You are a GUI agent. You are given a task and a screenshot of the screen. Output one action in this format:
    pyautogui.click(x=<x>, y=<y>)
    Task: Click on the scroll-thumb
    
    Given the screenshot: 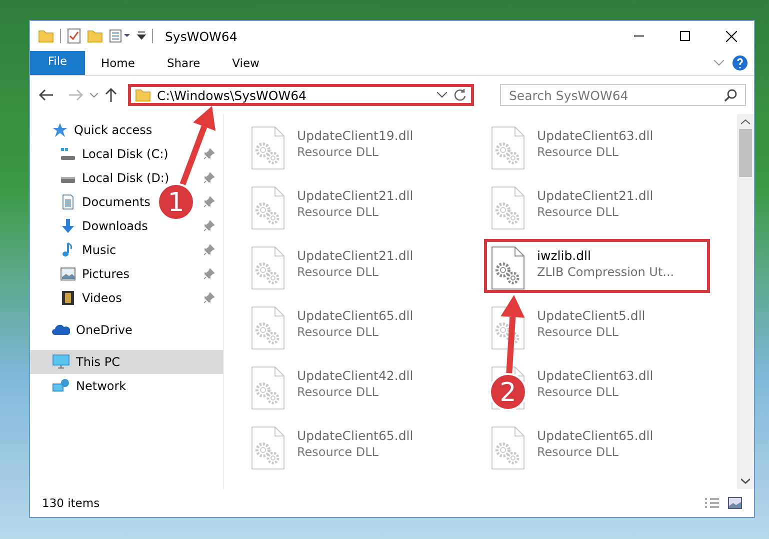 What is the action you would take?
    pyautogui.click(x=745, y=153)
    